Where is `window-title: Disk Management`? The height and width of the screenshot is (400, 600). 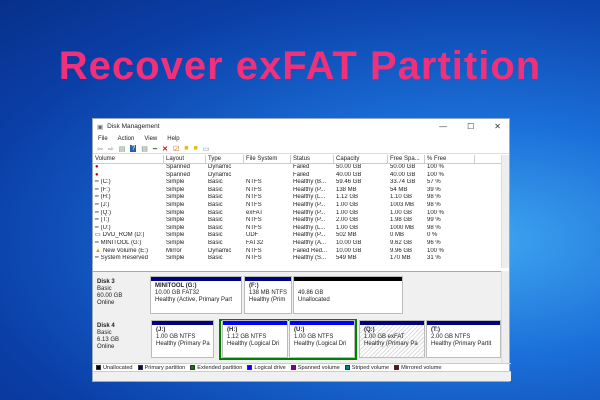 window-title: Disk Management is located at coordinates (133, 126).